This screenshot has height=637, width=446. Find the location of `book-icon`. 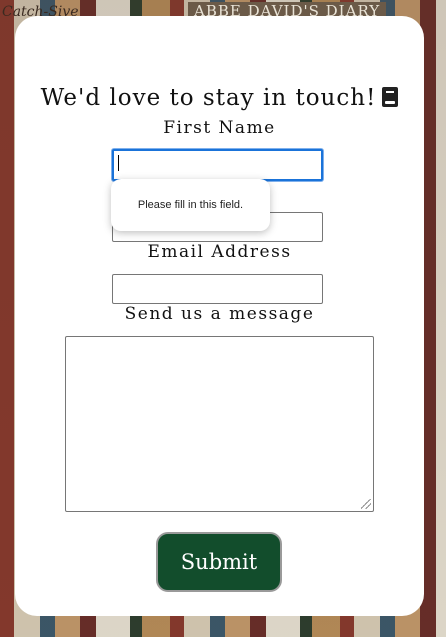

book-icon is located at coordinates (390, 97).